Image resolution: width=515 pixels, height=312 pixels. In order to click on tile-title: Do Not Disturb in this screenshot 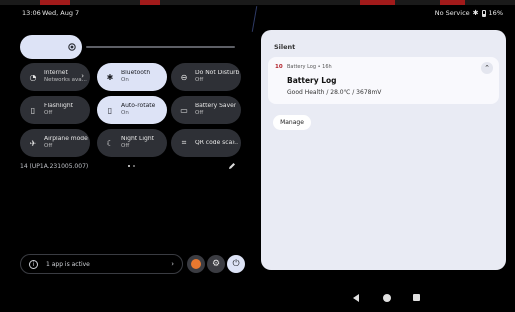, I will do `click(217, 73)`.